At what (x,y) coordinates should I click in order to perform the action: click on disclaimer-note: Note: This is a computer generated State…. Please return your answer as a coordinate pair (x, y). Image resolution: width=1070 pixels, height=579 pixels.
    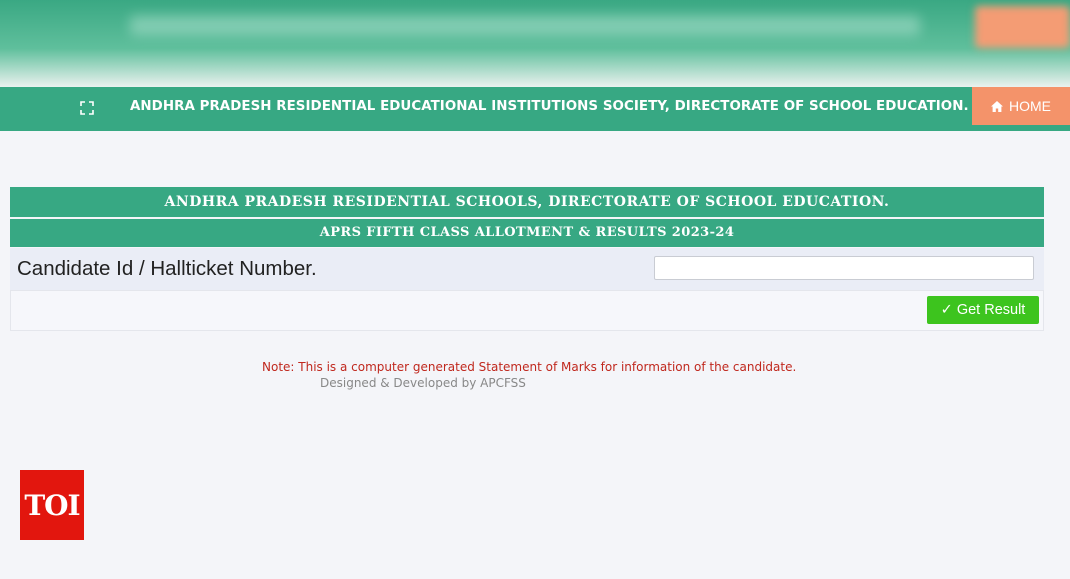
    Looking at the image, I should click on (529, 367).